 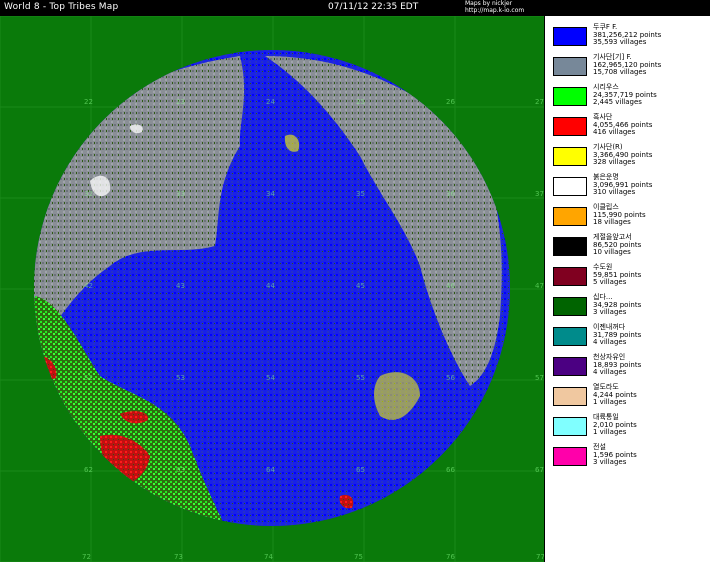 I want to click on y-label-right: 27, so click(x=539, y=102).